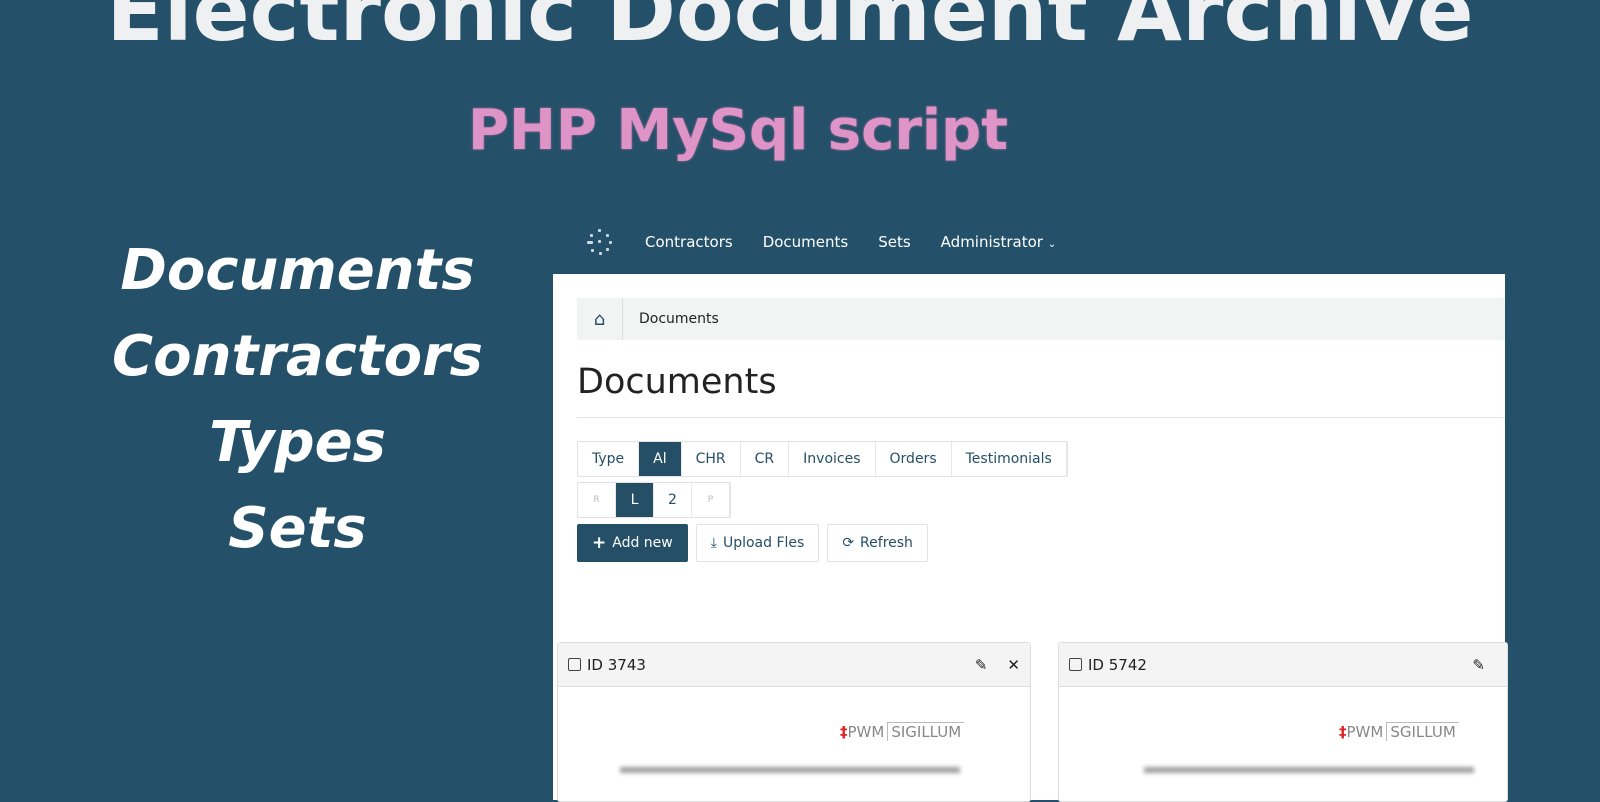  Describe the element at coordinates (599, 543) in the screenshot. I see `plus-icon: +` at that location.